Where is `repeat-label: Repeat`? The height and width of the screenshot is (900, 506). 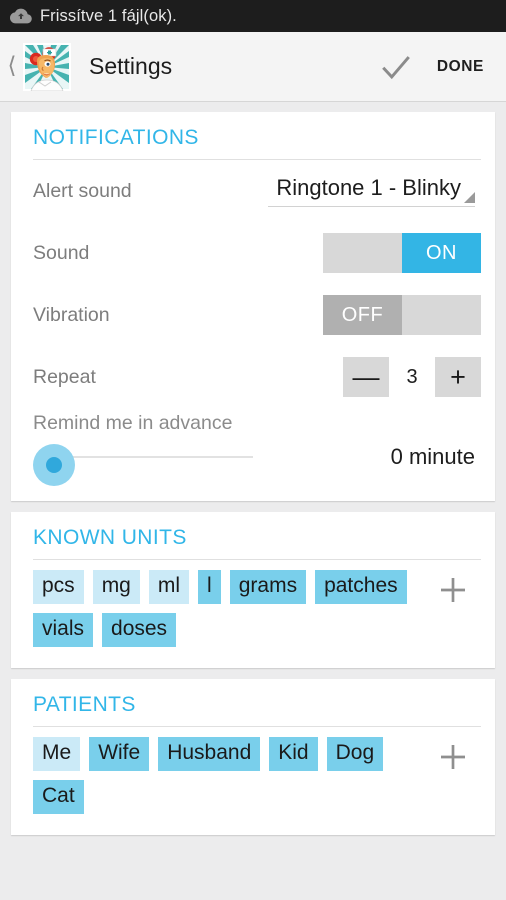
repeat-label: Repeat is located at coordinates (64, 376).